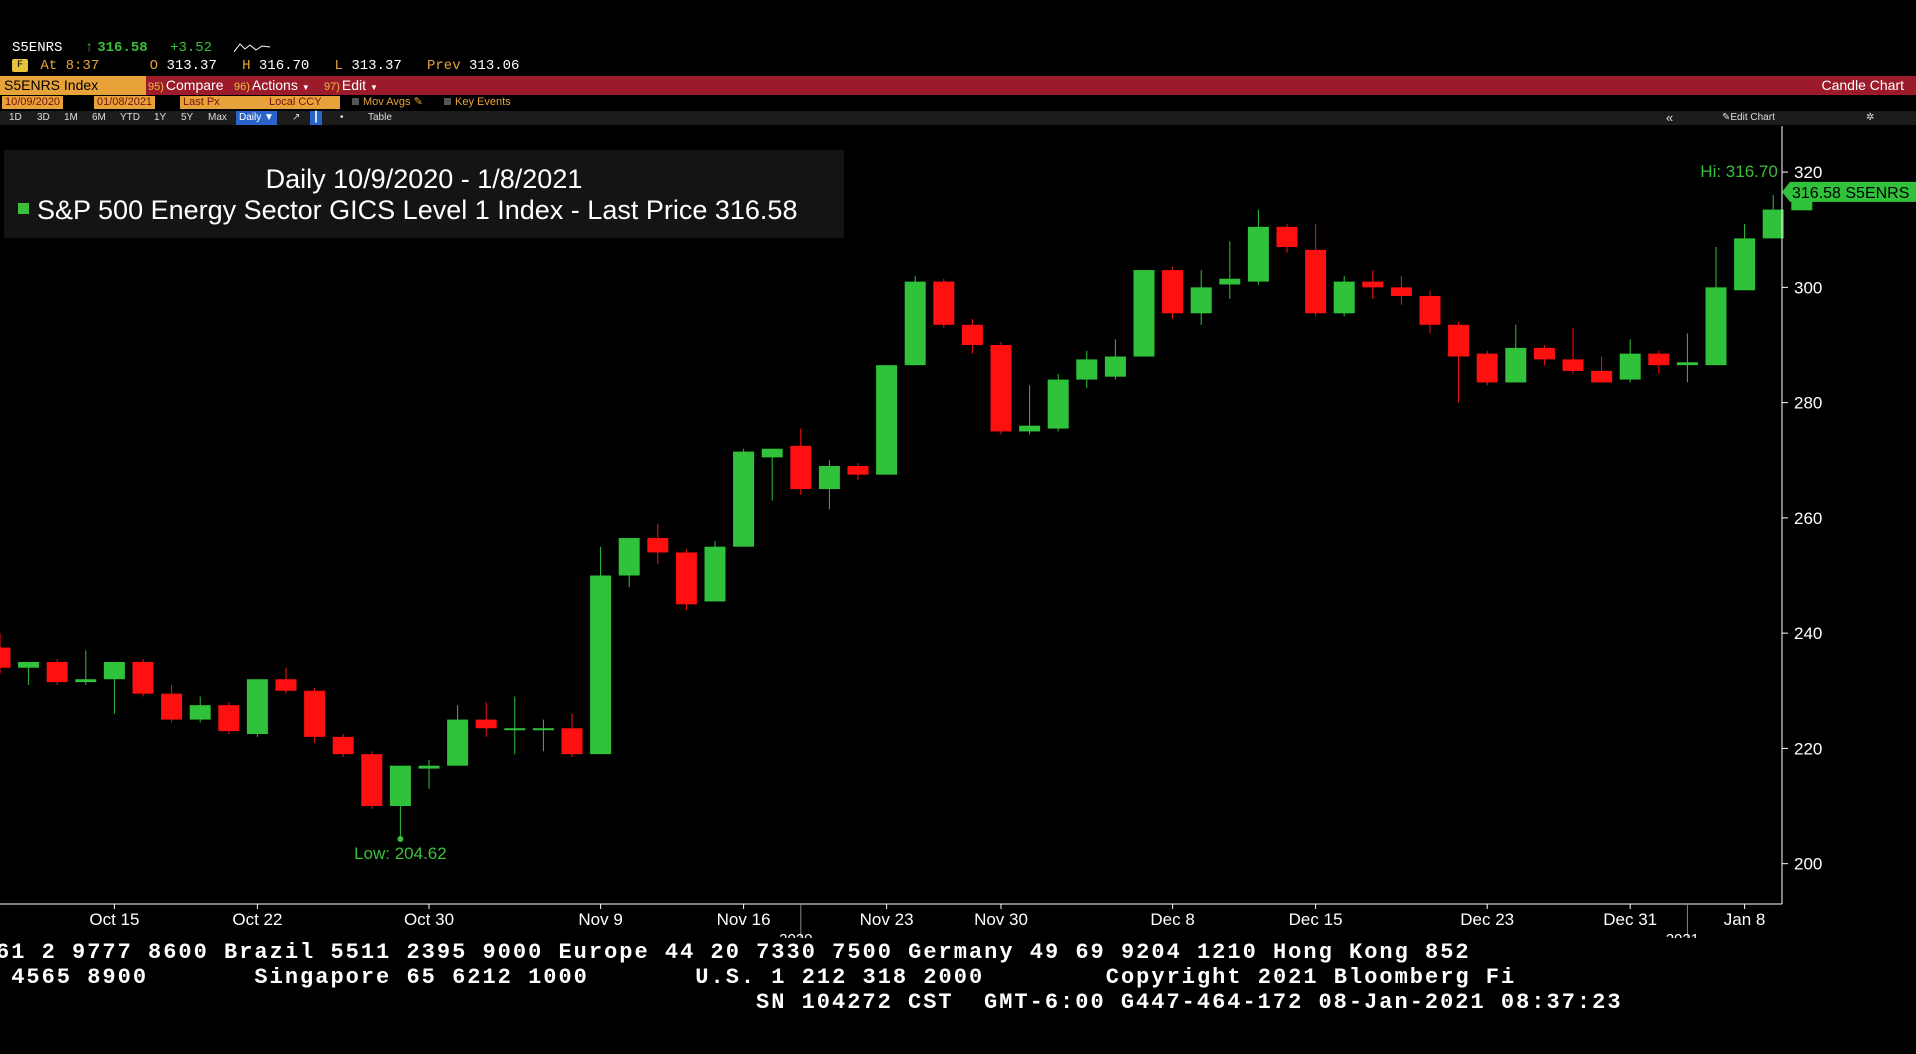 The image size is (1916, 1054). I want to click on compare-label: Compare, so click(194, 85).